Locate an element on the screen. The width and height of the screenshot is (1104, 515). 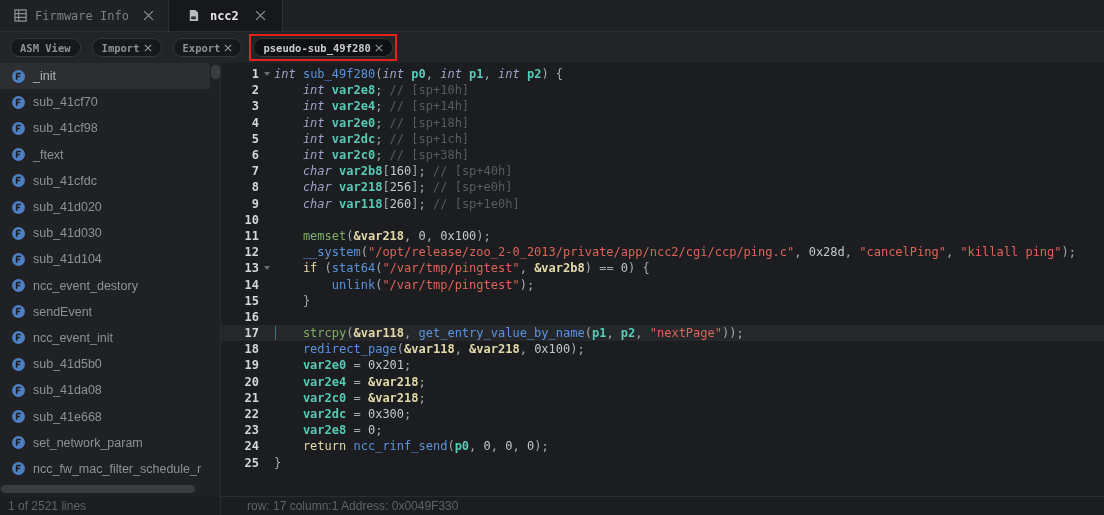
line-number: 6 is located at coordinates (254, 155).